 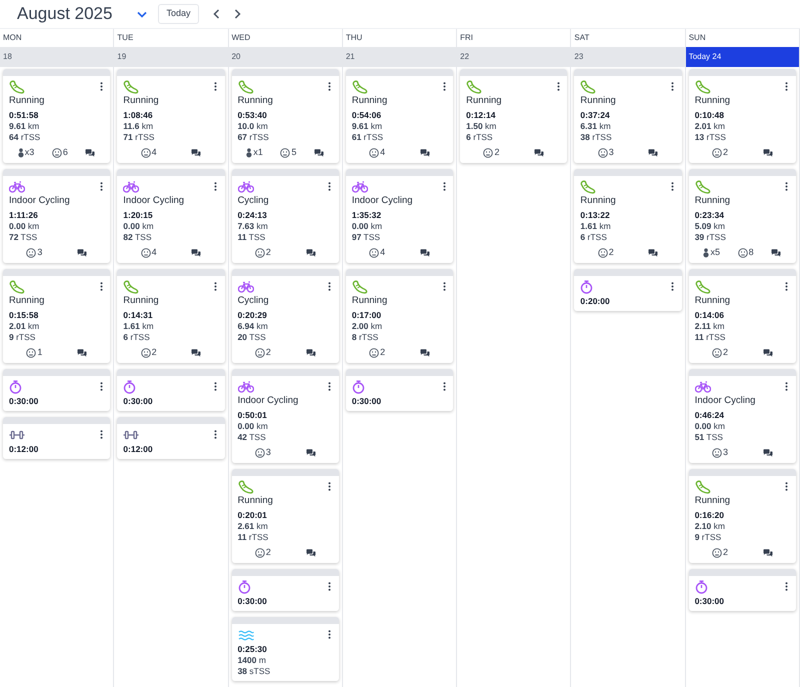 What do you see at coordinates (702, 187) in the screenshot?
I see `running-shoe-icon` at bounding box center [702, 187].